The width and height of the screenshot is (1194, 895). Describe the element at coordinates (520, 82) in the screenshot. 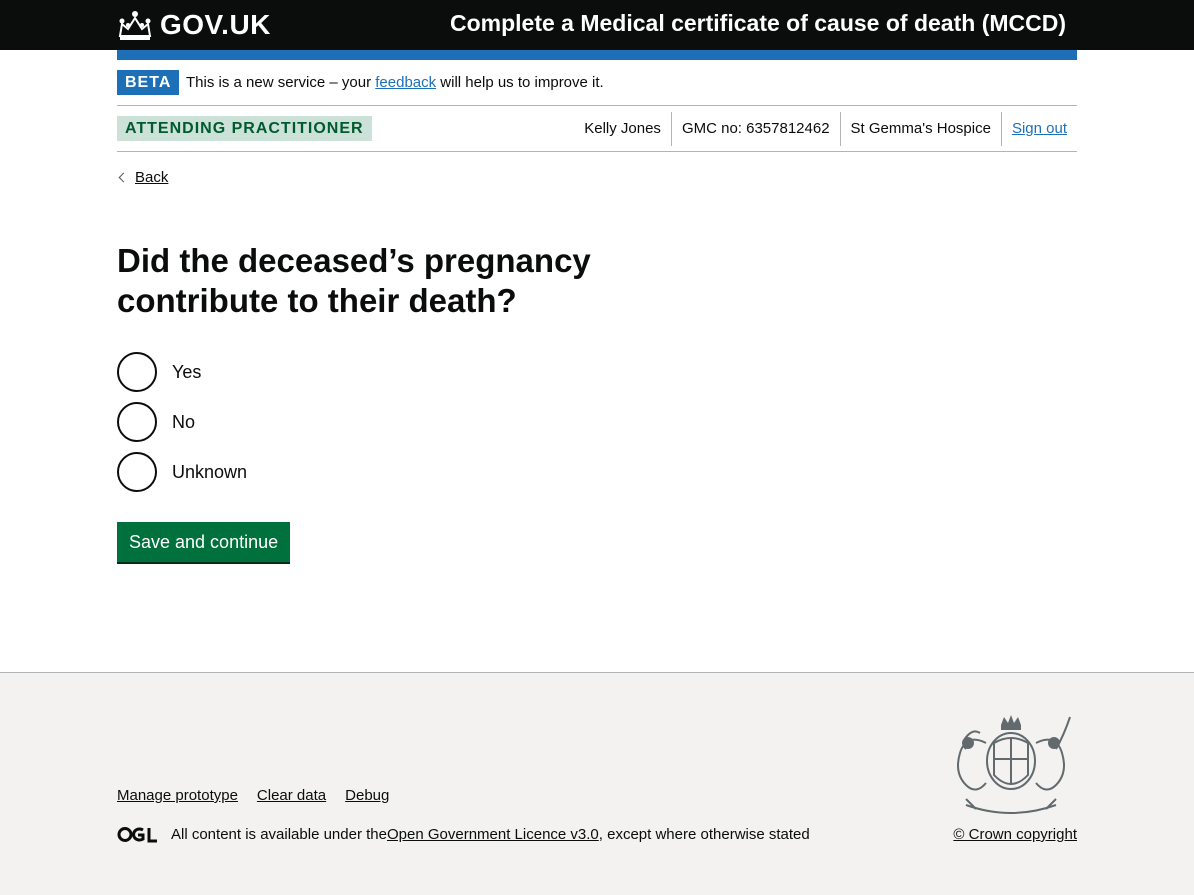

I see `phase-text-after: will help us to improve it.` at that location.